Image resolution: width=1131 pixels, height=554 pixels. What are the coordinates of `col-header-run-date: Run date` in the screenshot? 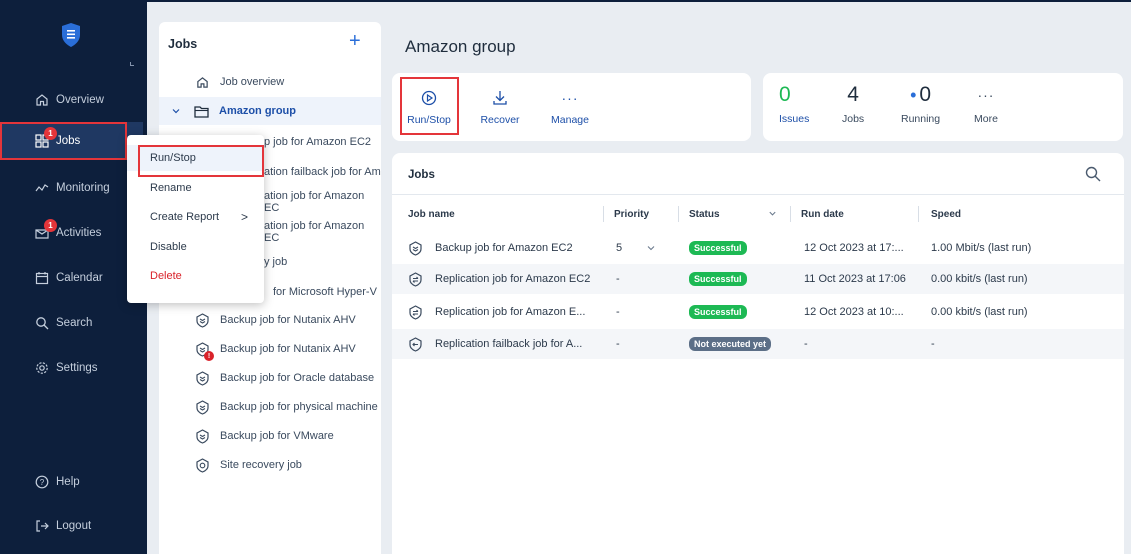 It's located at (822, 214).